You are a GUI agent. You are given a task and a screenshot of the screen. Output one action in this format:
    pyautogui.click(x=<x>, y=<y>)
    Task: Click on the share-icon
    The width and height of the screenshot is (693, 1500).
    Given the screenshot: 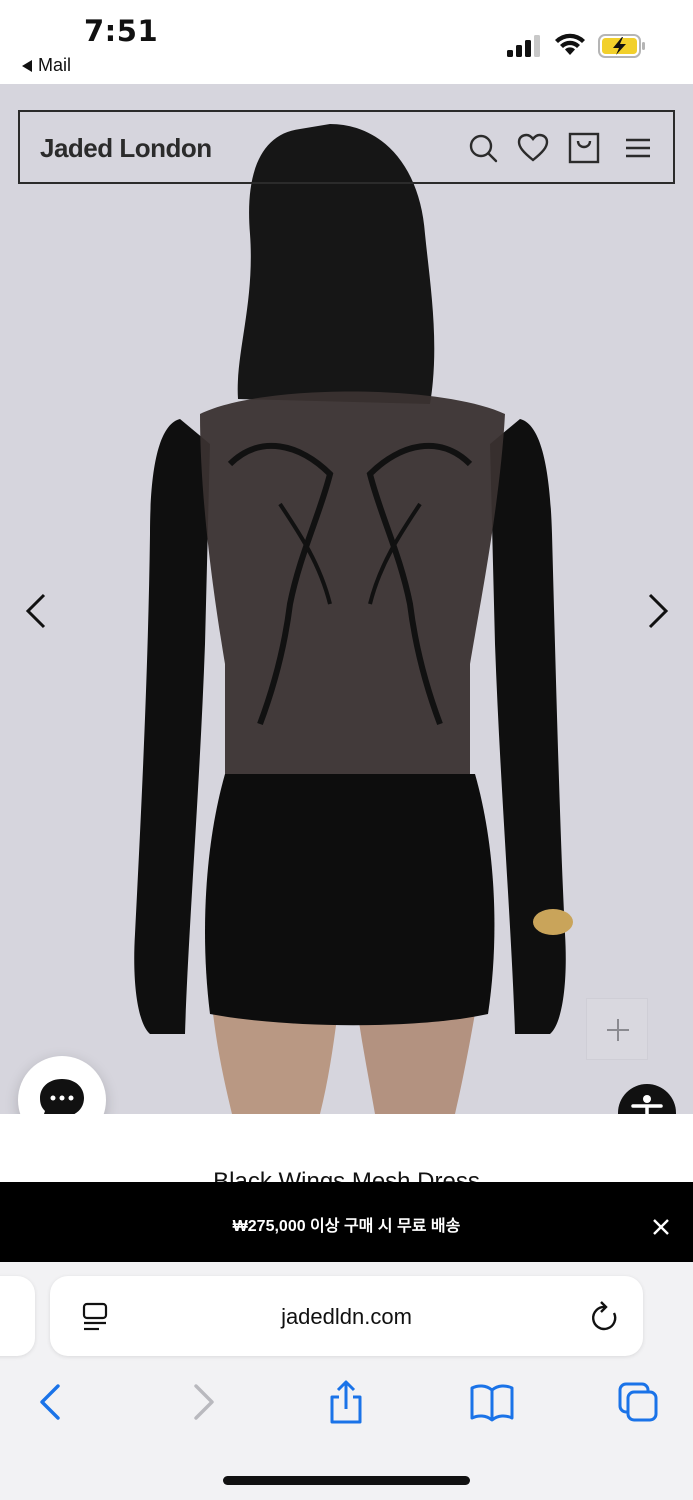 What is the action you would take?
    pyautogui.click(x=346, y=1402)
    